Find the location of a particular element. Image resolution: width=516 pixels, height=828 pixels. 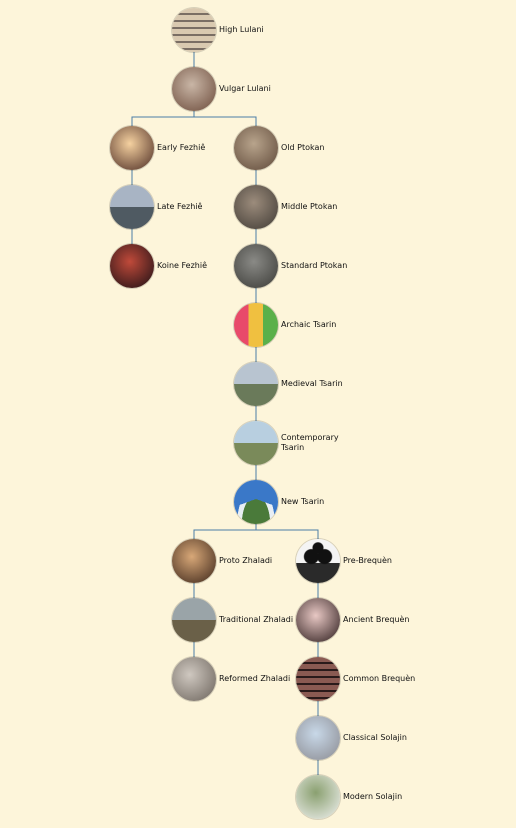

tree-node-ancient-brequen: Ancient Brequèn is located at coordinates (396, 620).